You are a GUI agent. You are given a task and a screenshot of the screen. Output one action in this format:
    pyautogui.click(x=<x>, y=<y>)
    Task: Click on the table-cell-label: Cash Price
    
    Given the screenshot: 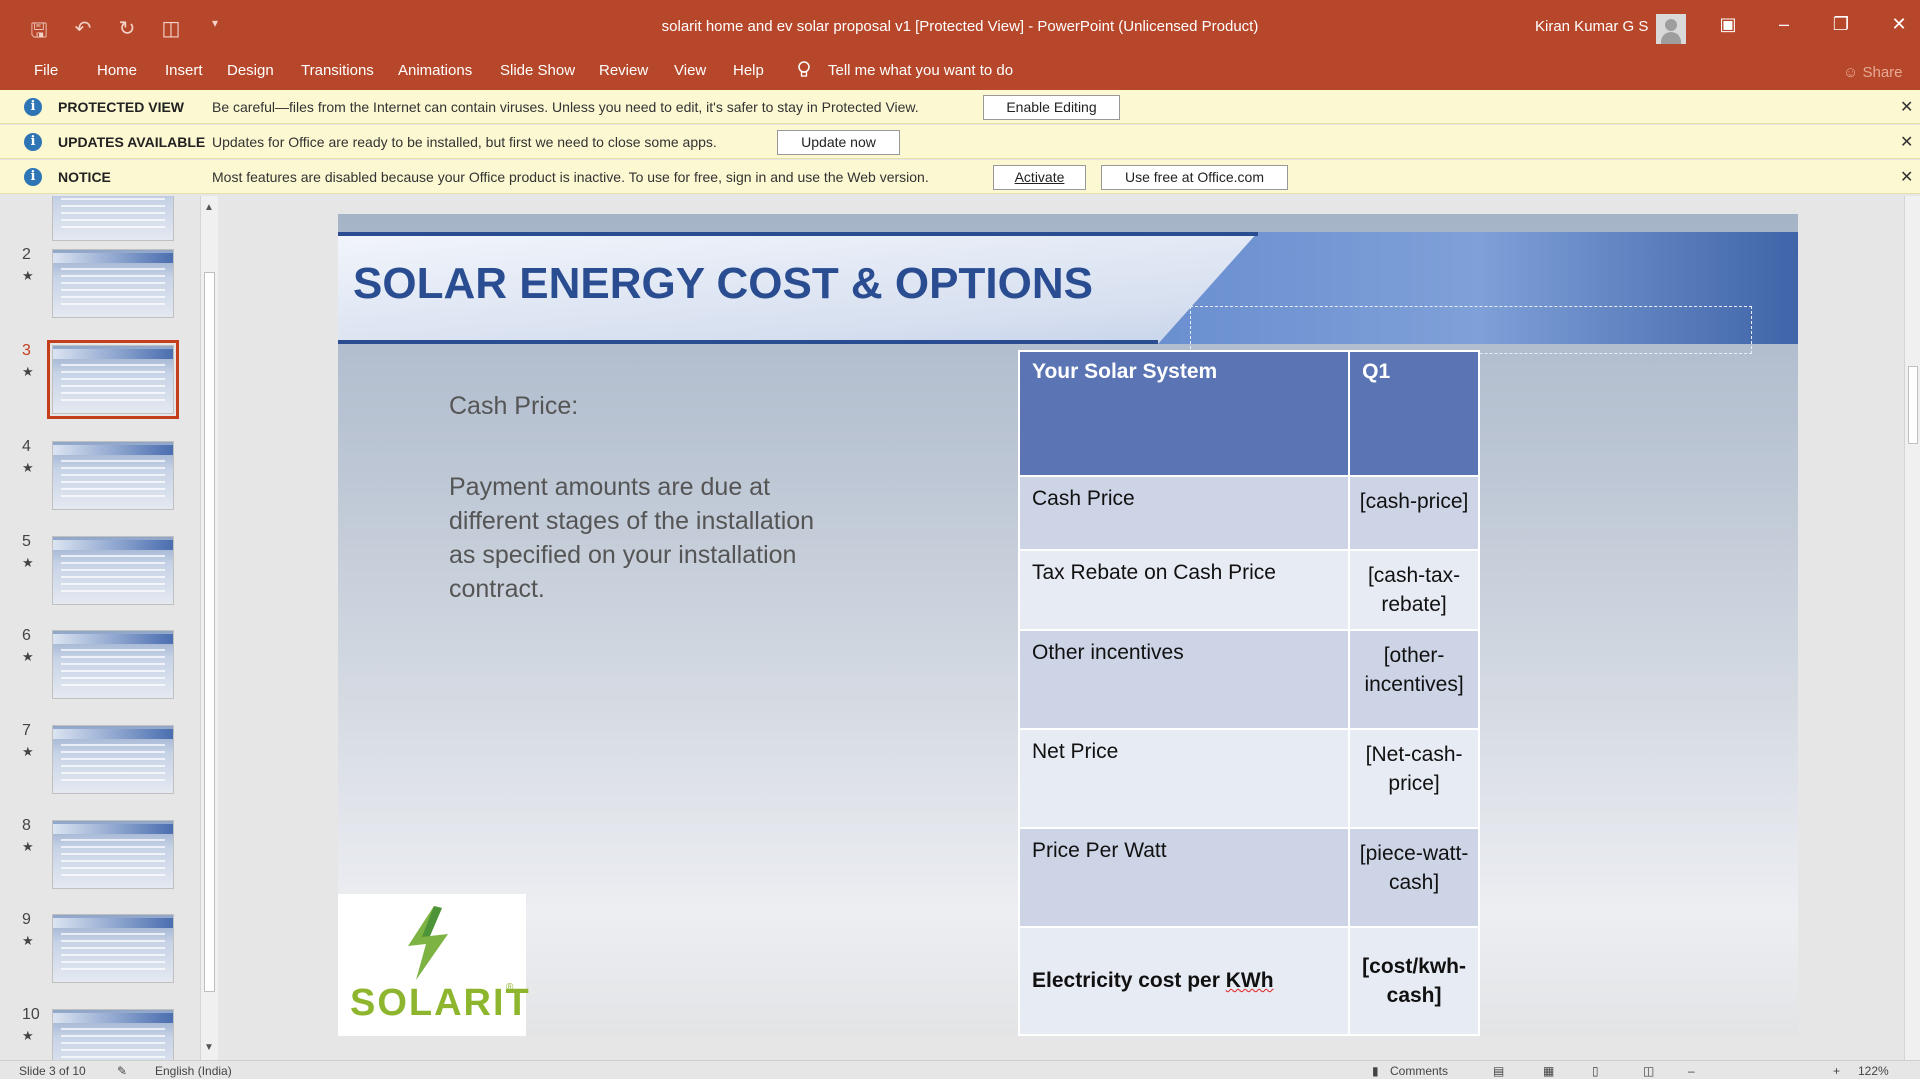 What is the action you would take?
    pyautogui.click(x=1184, y=513)
    